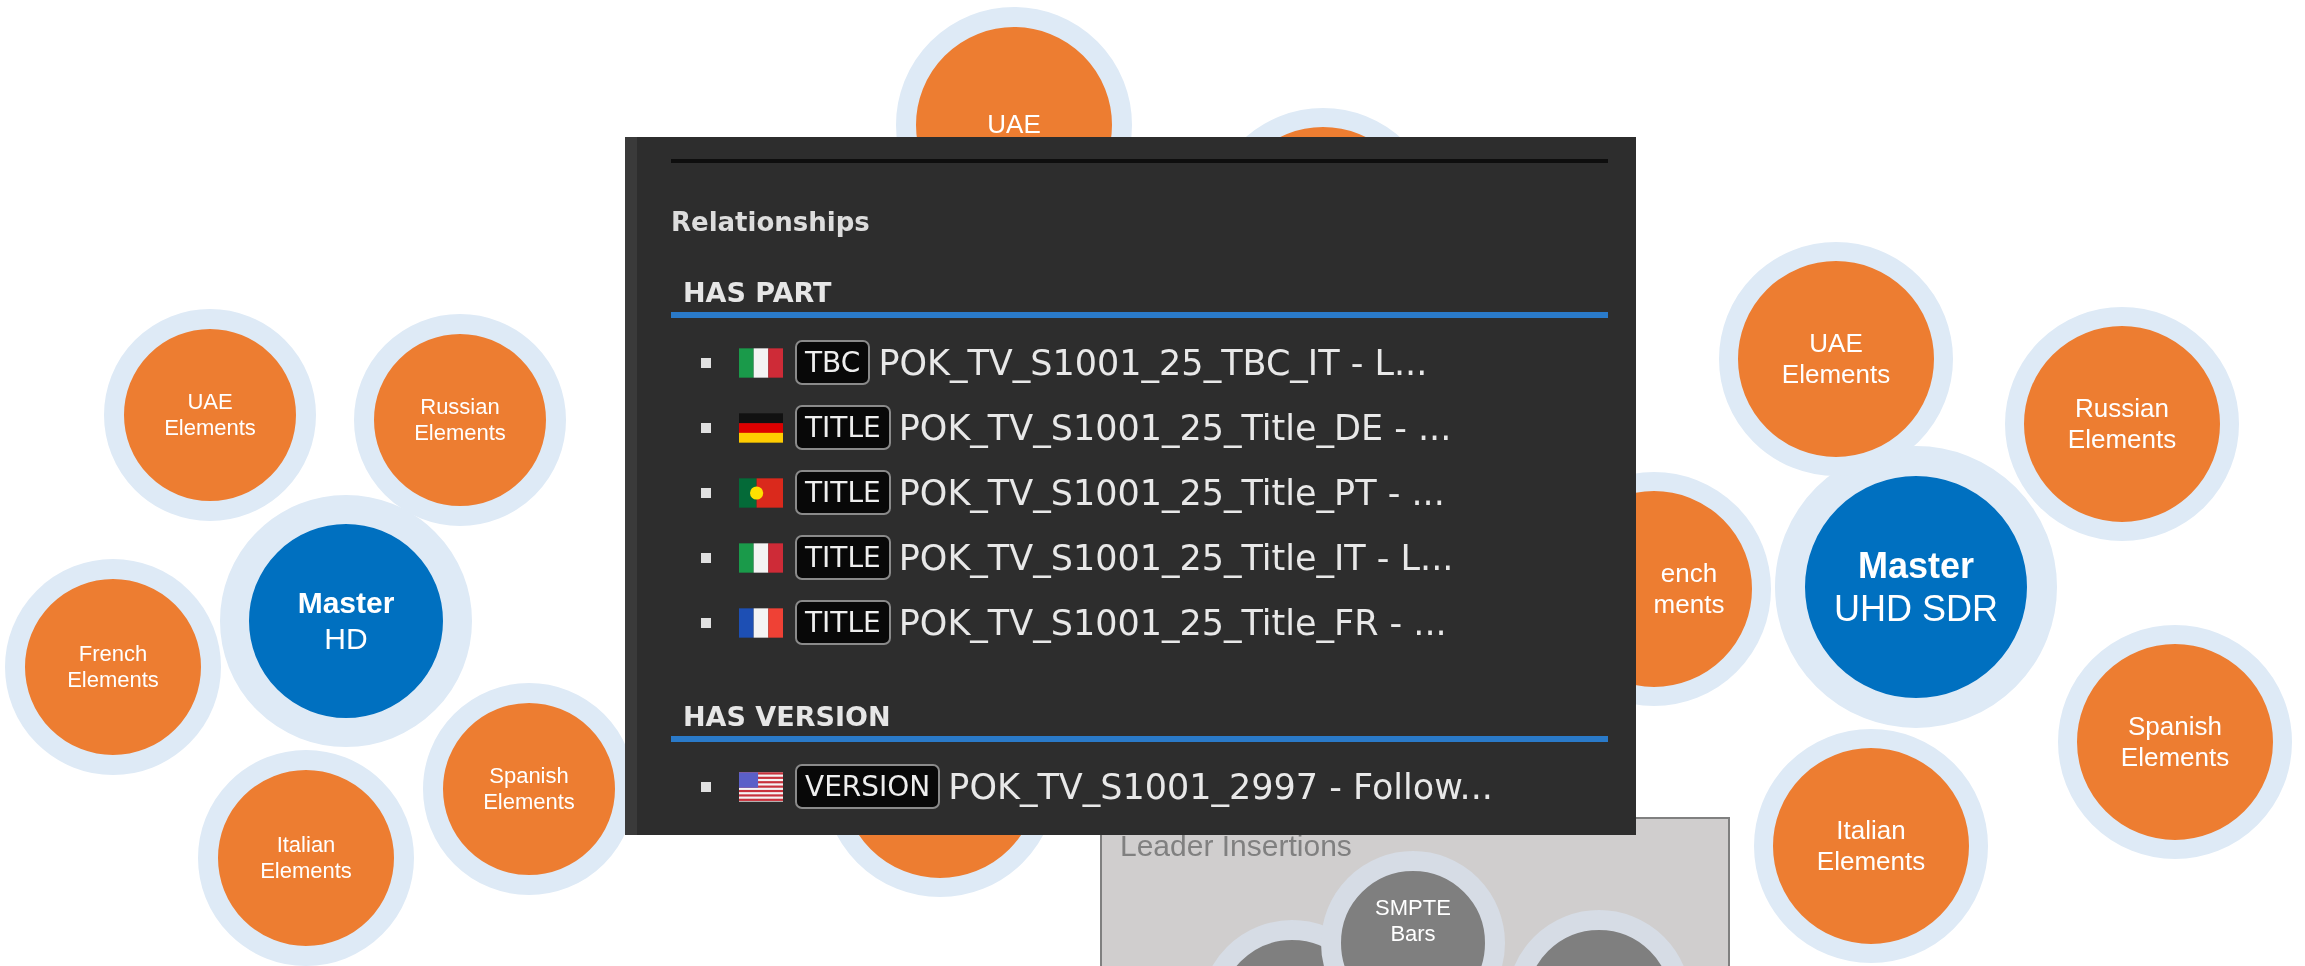 This screenshot has height=966, width=2305. I want to click on panel-title: Relationships, so click(771, 222).